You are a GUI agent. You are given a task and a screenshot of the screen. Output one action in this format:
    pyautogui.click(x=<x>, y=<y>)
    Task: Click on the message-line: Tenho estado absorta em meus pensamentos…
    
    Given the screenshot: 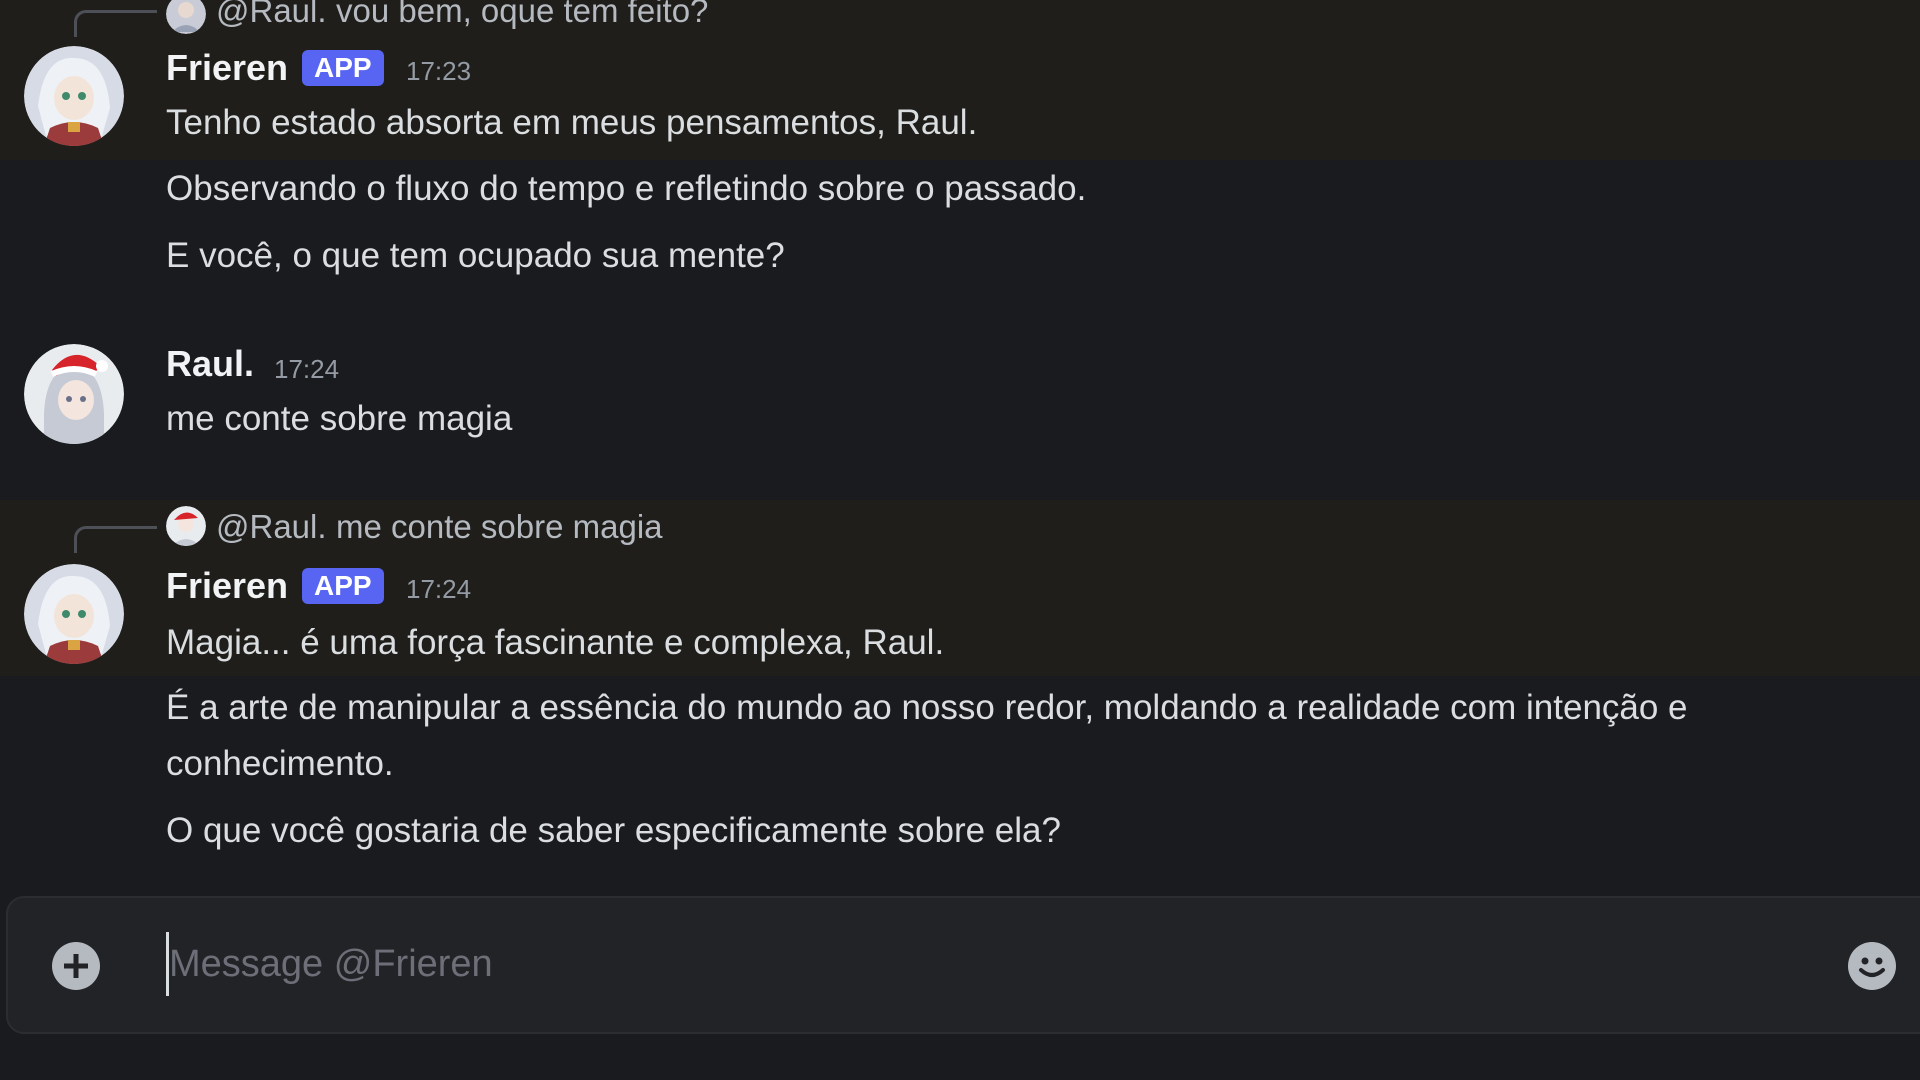 What is the action you would take?
    pyautogui.click(x=572, y=122)
    